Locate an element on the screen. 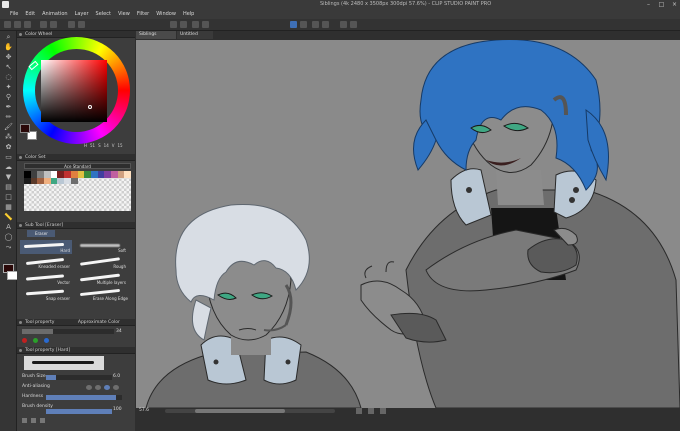 This screenshot has height=431, width=680. app-icon is located at coordinates (5, 4).